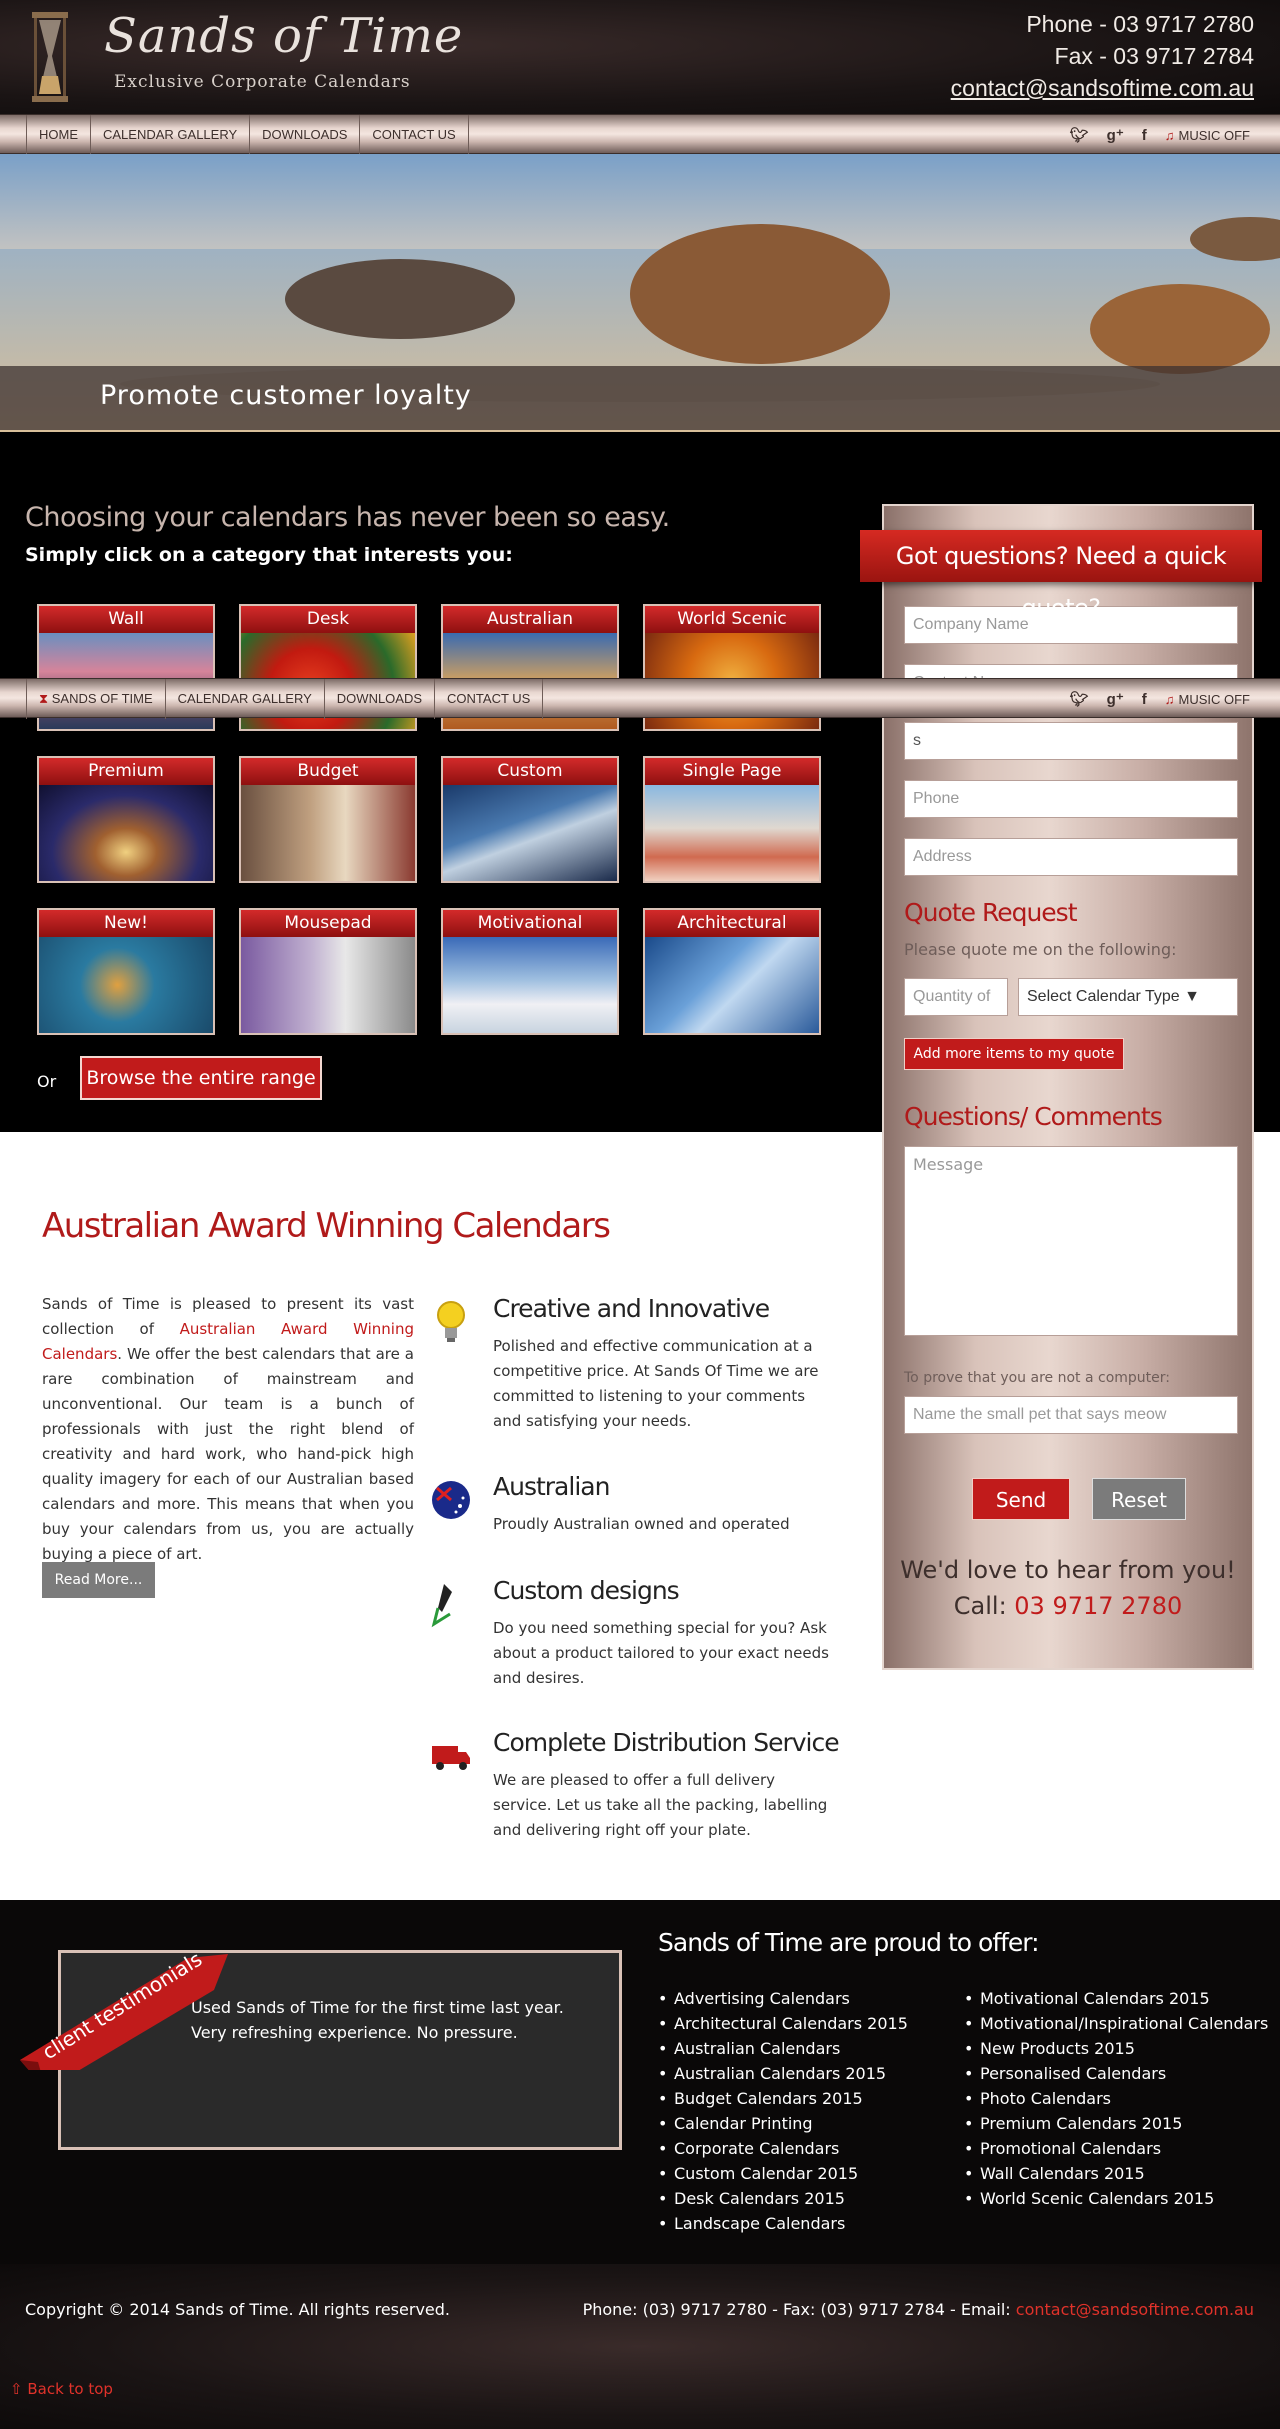 The width and height of the screenshot is (1280, 2429). Describe the element at coordinates (1014, 1054) in the screenshot. I see `add-more-items-button: Add more items to my quote` at that location.